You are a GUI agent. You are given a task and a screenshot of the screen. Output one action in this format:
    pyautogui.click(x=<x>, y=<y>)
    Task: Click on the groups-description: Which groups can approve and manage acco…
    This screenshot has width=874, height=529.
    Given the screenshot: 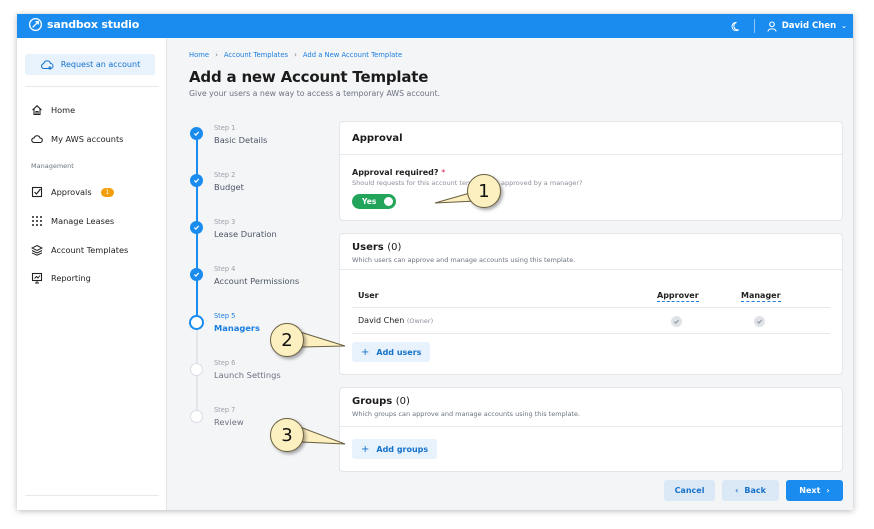 What is the action you would take?
    pyautogui.click(x=466, y=414)
    